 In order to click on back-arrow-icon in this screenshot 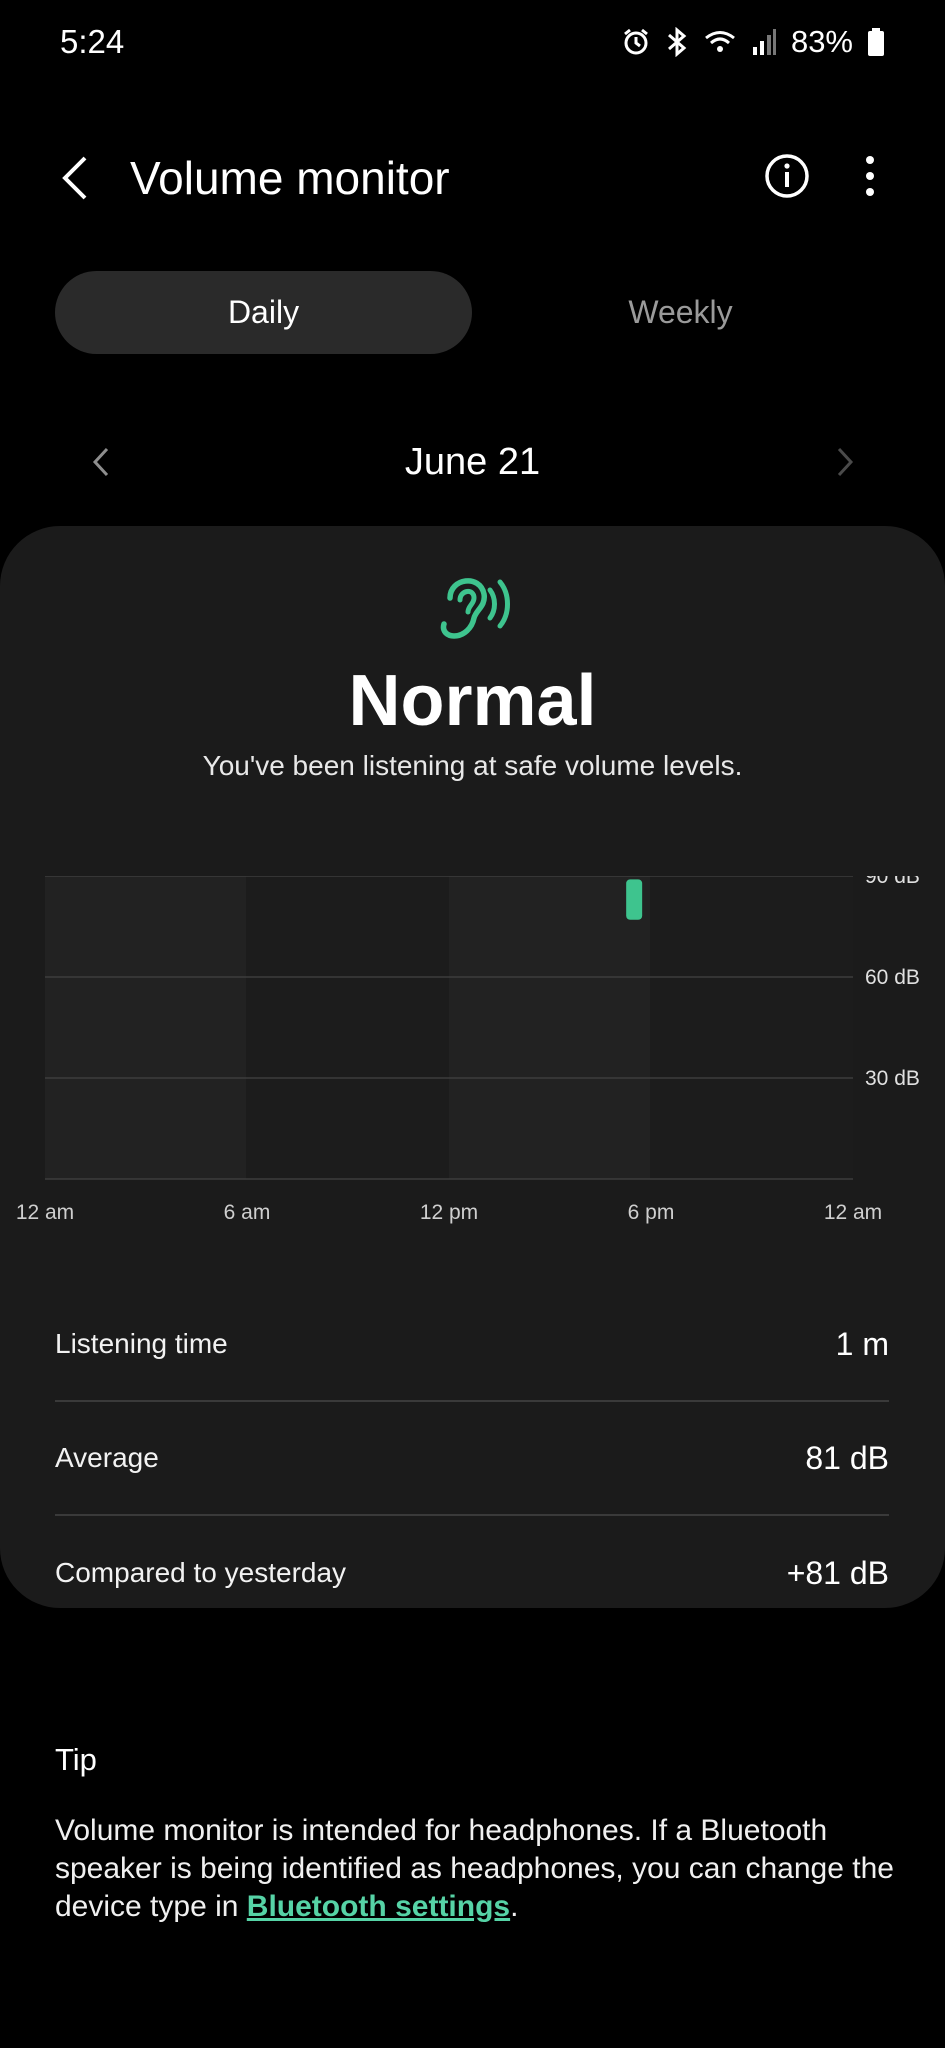, I will do `click(74, 178)`.